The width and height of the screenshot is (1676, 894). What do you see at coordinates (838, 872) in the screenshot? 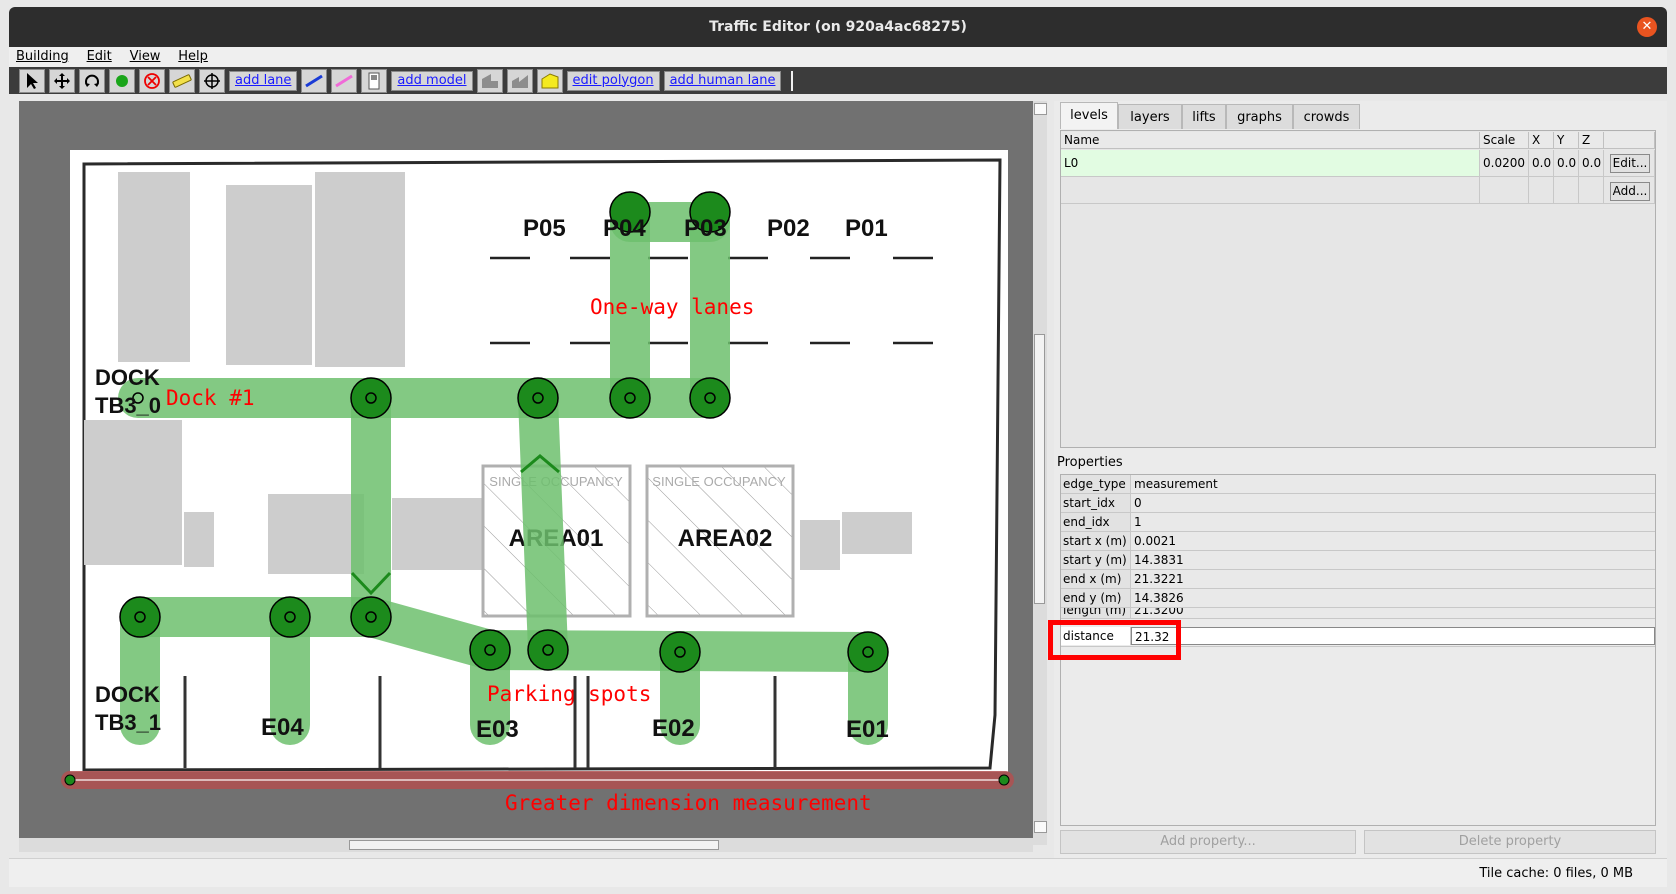
I see `status-bar: Tile cache: 0 files, 0 MB` at bounding box center [838, 872].